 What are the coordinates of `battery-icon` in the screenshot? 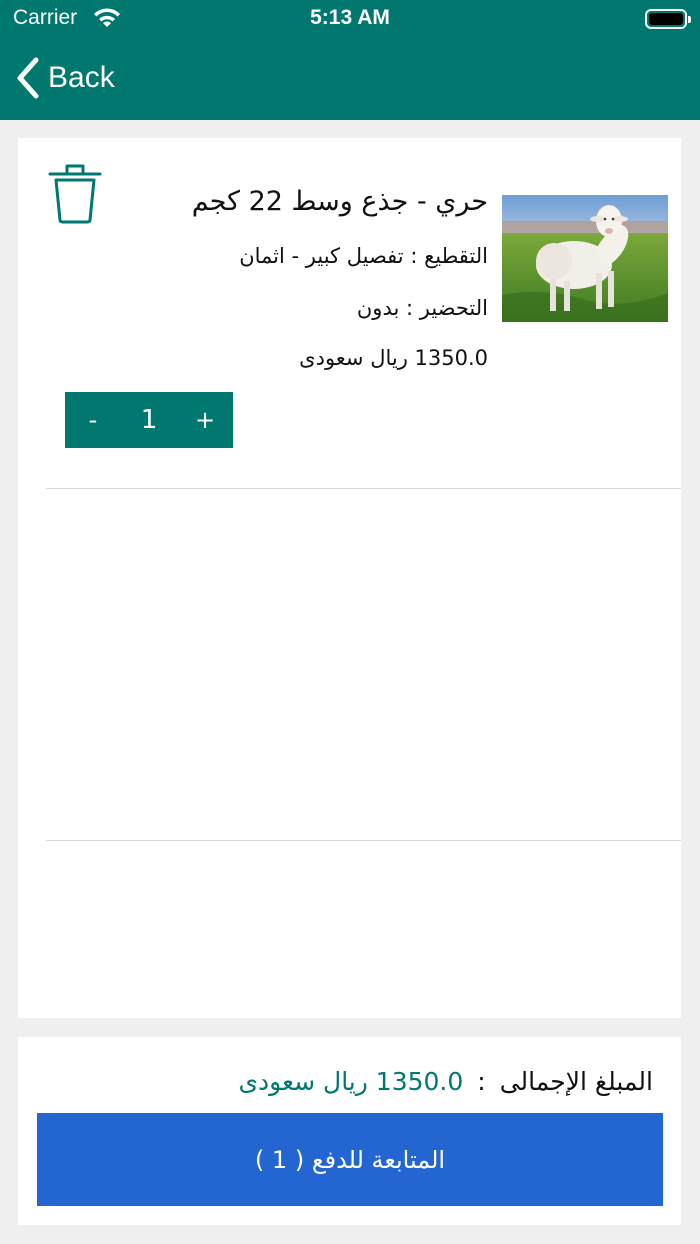 It's located at (668, 19).